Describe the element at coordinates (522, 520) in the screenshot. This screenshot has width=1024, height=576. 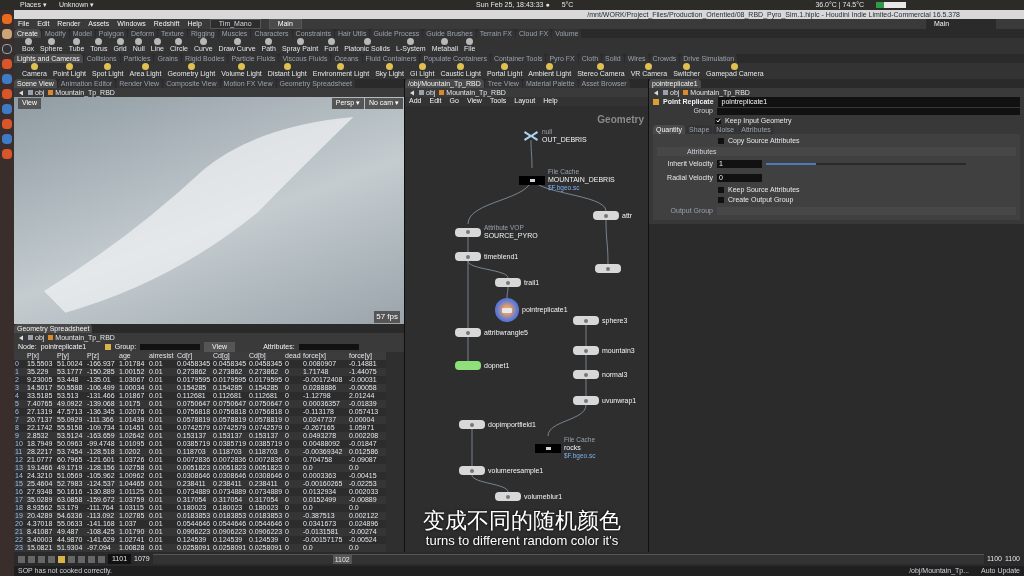
I see `subtitle-chinese: 变成不同的随机颜色` at that location.